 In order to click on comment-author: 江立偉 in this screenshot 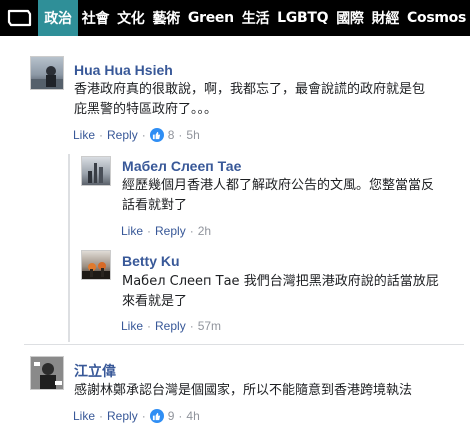, I will do `click(95, 371)`.